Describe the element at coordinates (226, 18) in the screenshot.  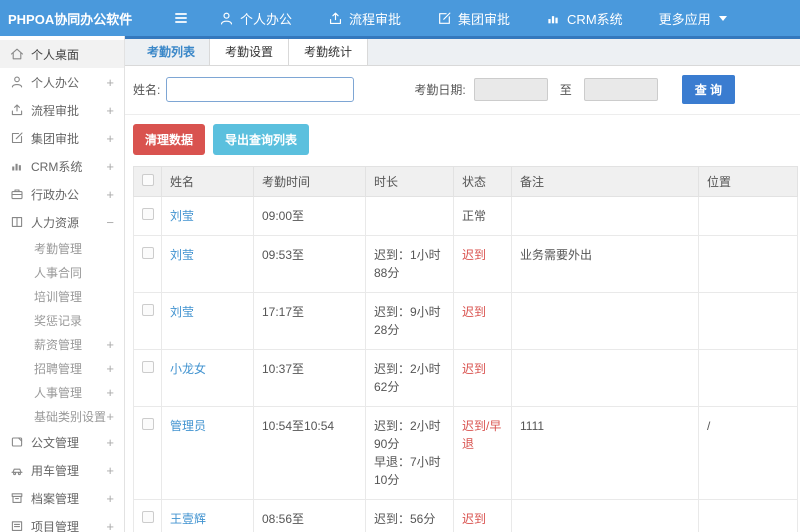
I see `user-icon` at that location.